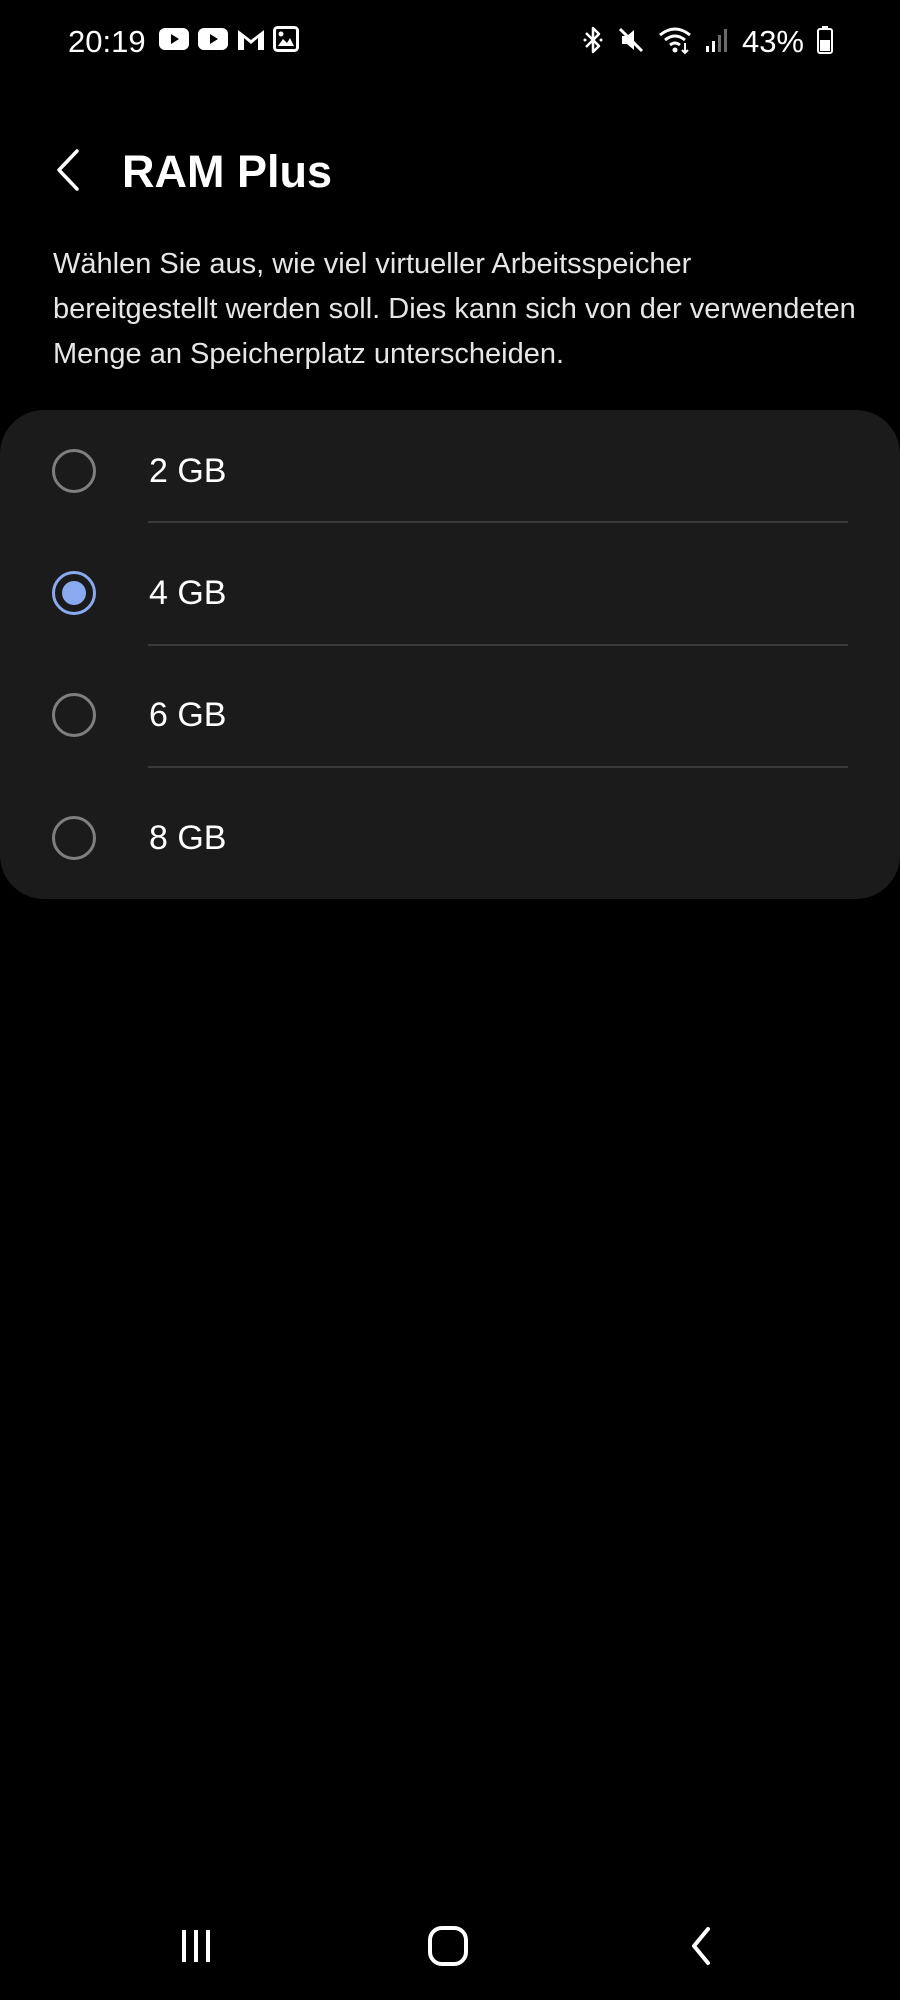 This screenshot has width=900, height=2000. I want to click on gallery-icon, so click(286, 41).